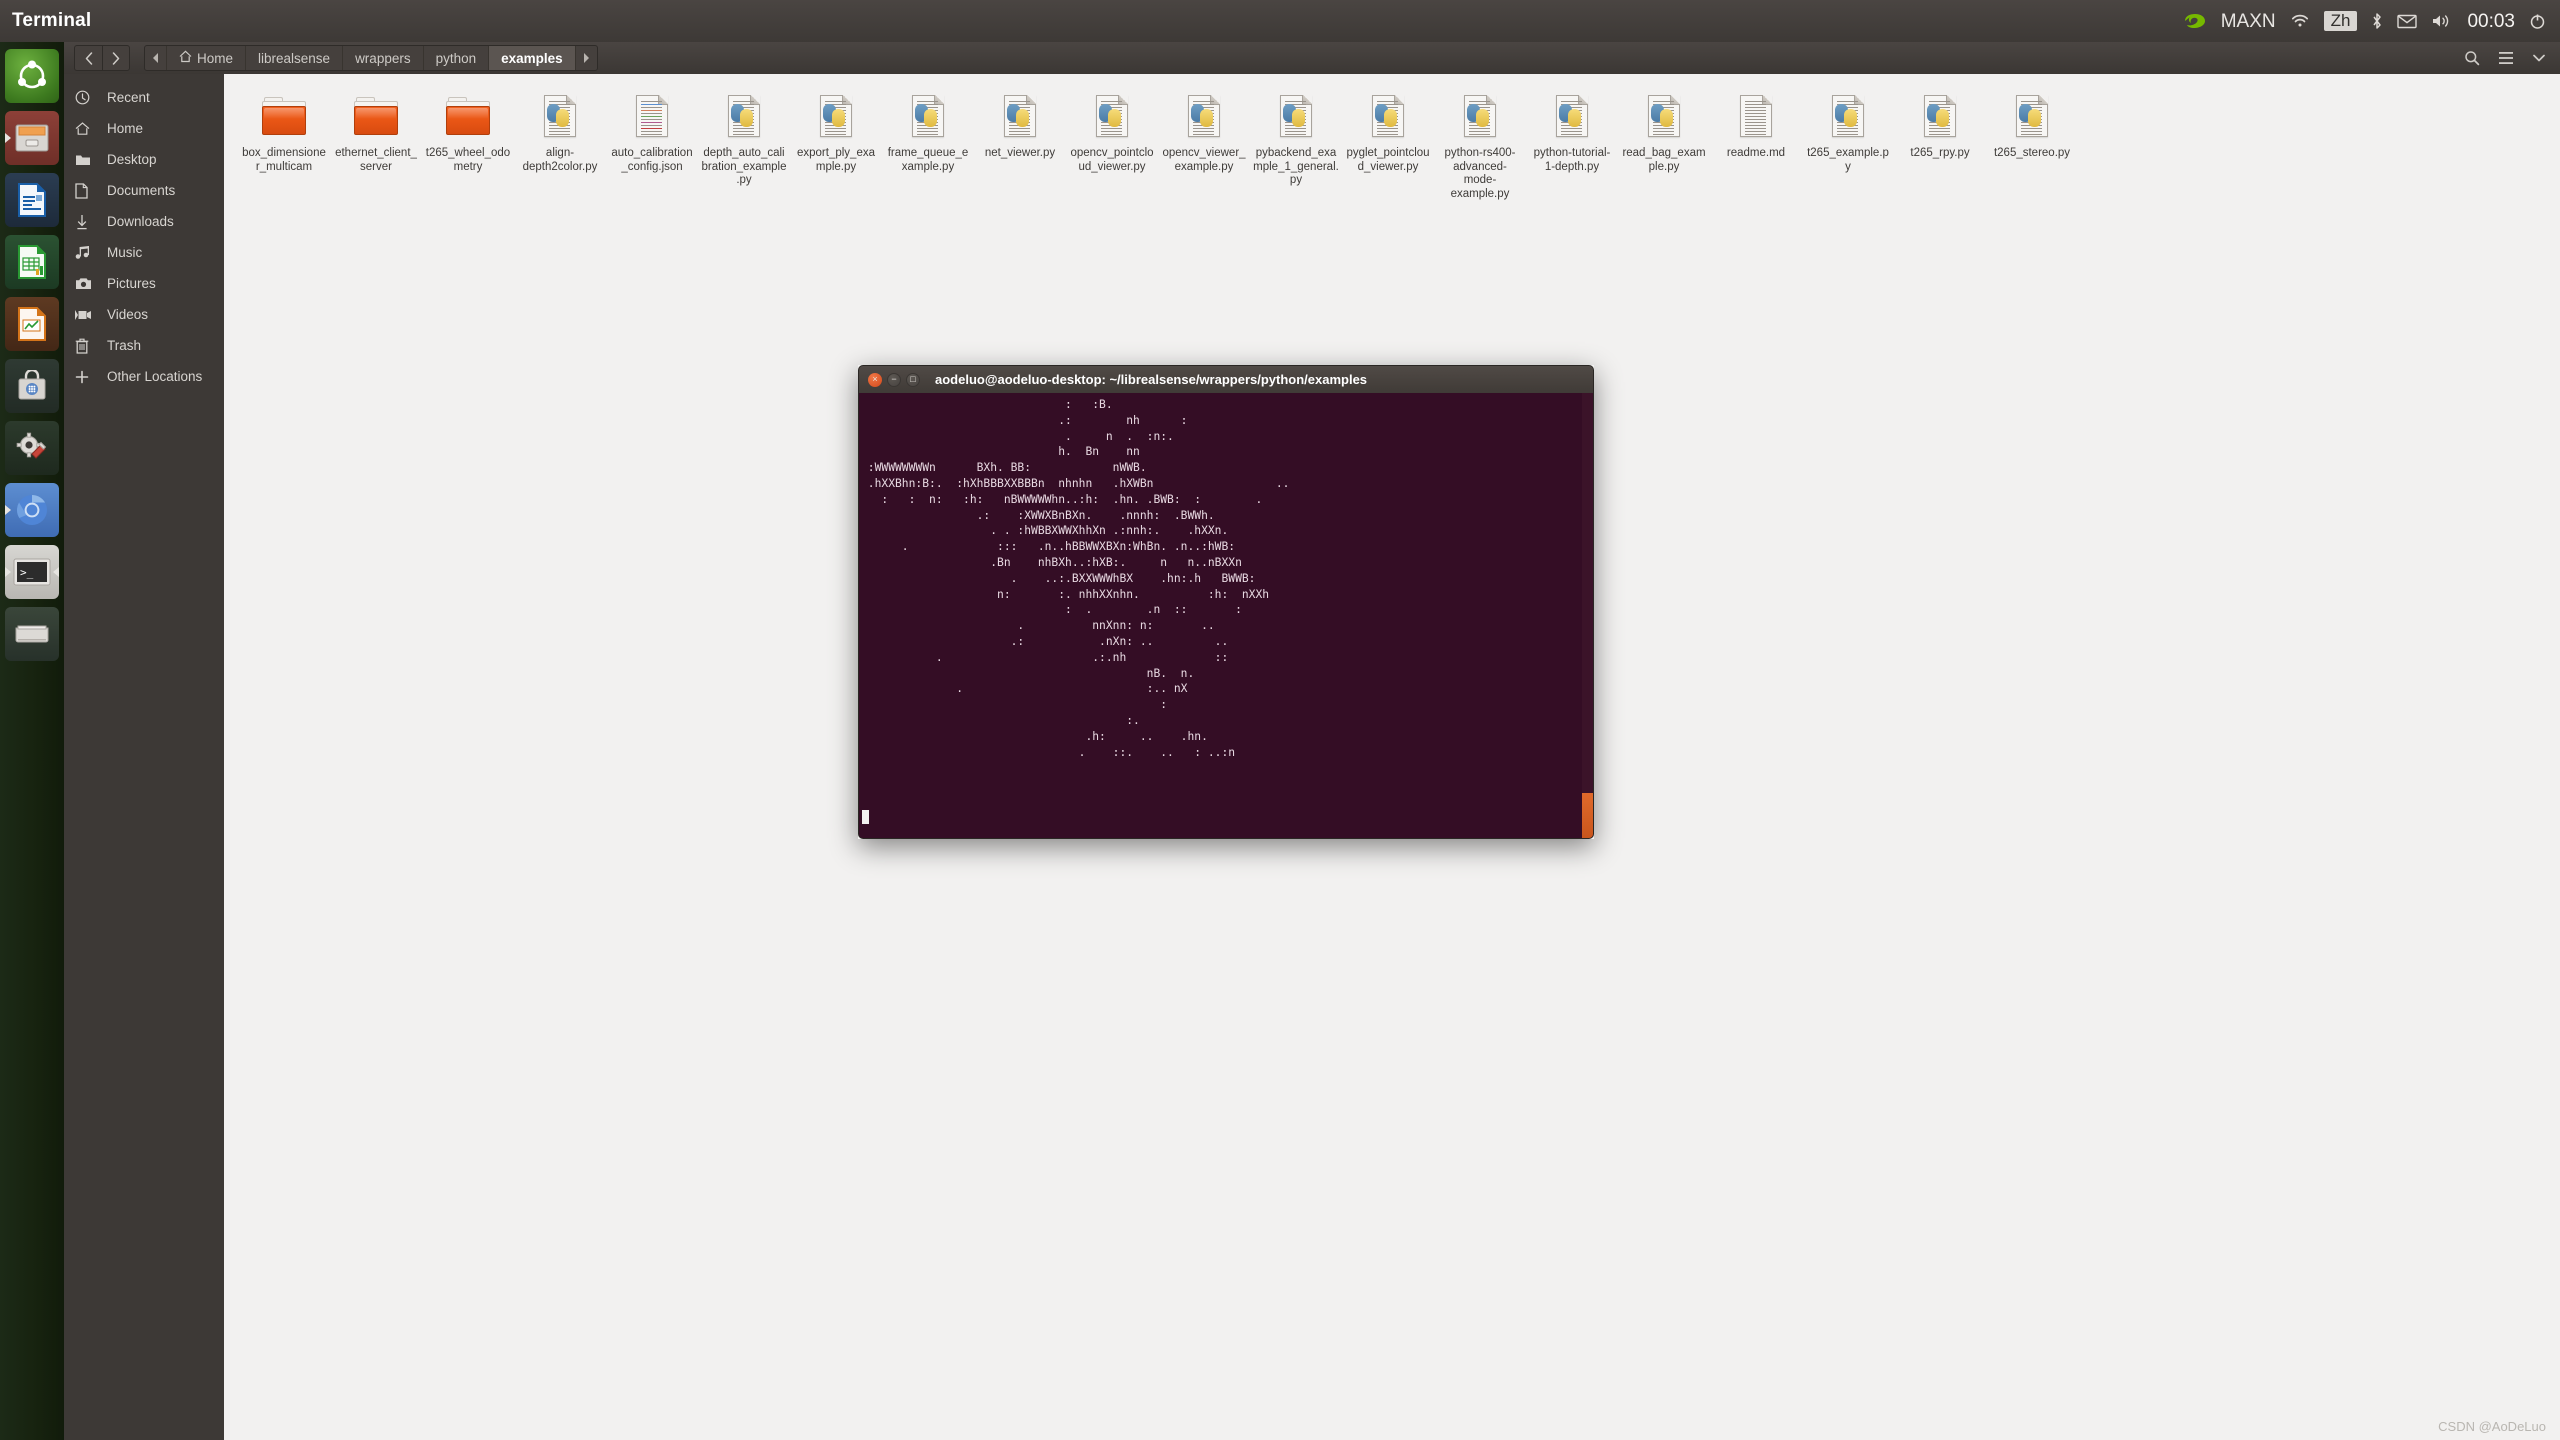 The width and height of the screenshot is (2560, 1440). Describe the element at coordinates (1296, 166) in the screenshot. I see `file-name-label: pybackend_example_1_general.py` at that location.